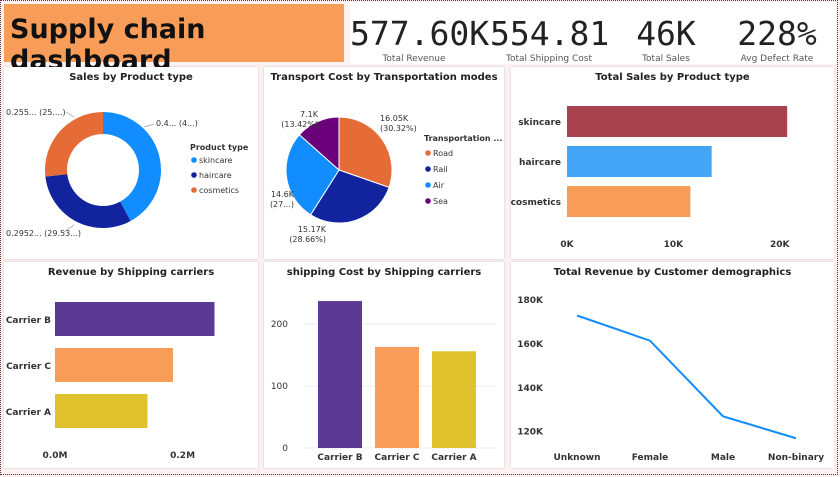  What do you see at coordinates (55, 456) in the screenshot?
I see `x-tick-label: 0.0M` at bounding box center [55, 456].